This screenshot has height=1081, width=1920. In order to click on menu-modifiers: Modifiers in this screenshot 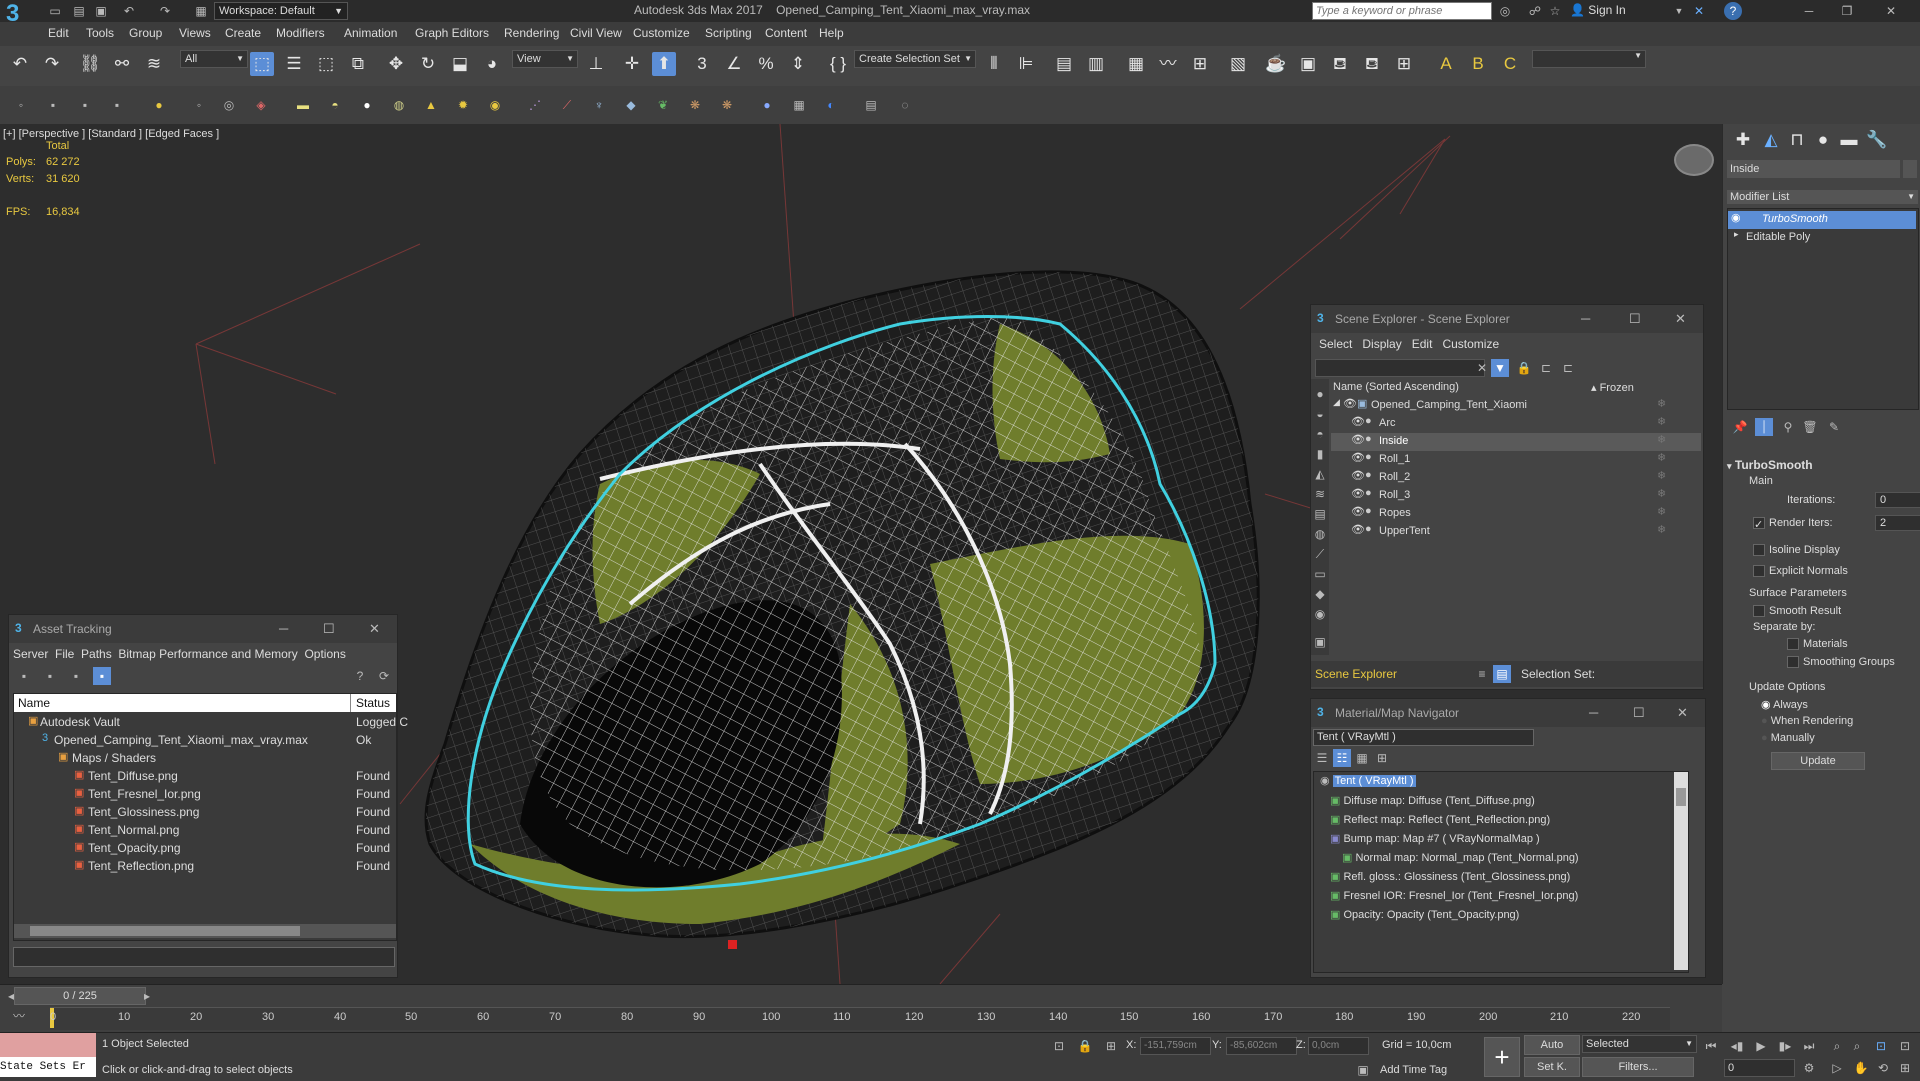, I will do `click(300, 33)`.